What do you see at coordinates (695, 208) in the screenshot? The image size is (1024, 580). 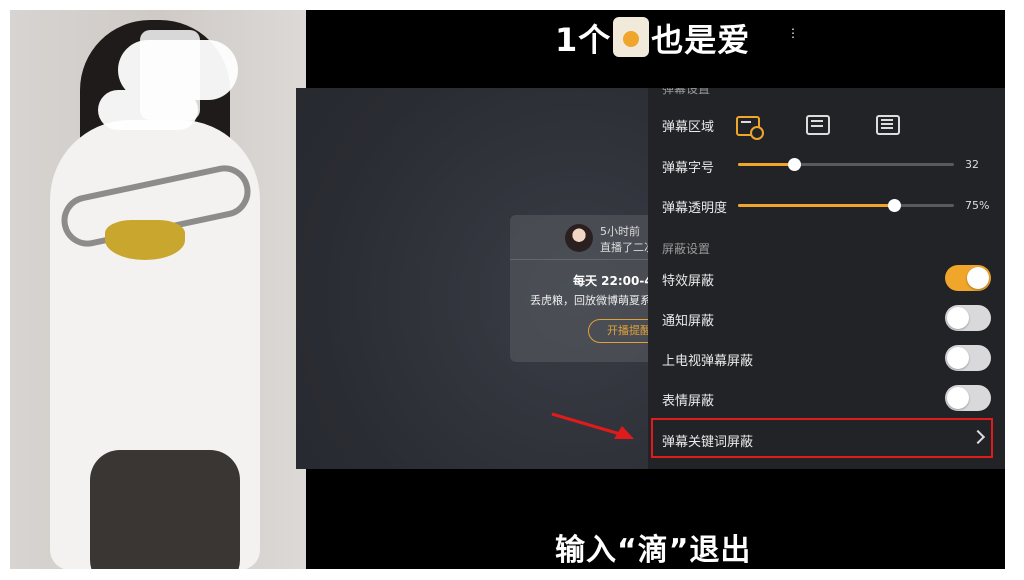 I see `opacity-label: 弹幕透明度` at bounding box center [695, 208].